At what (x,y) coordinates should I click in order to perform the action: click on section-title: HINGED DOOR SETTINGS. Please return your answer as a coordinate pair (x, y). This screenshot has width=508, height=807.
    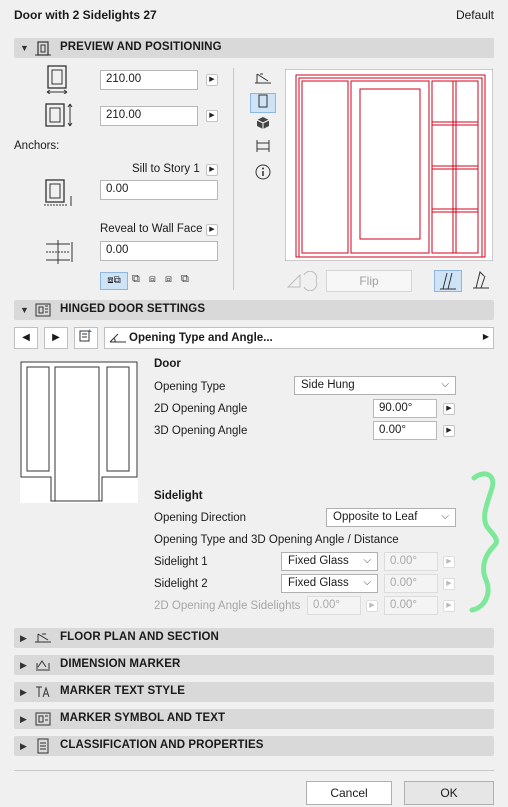
    Looking at the image, I should click on (133, 309).